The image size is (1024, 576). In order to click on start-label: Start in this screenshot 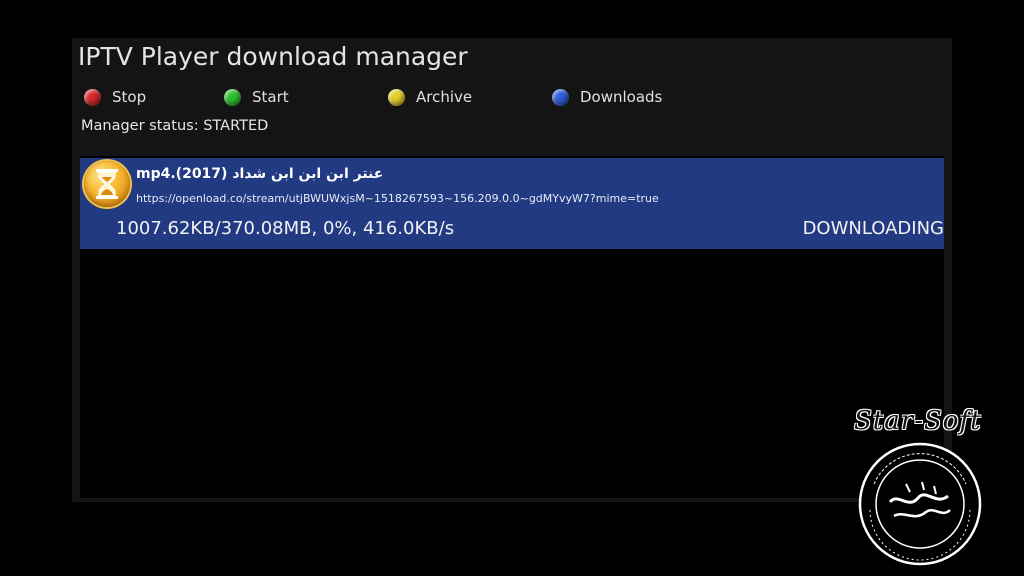, I will do `click(270, 97)`.